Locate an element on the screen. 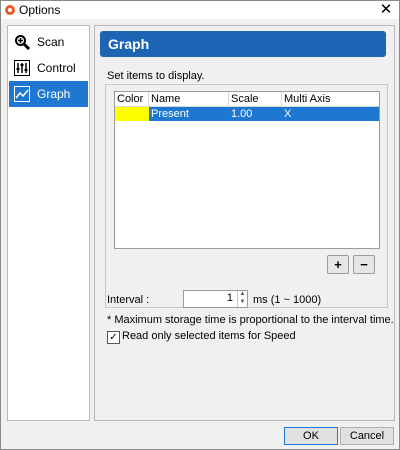  sidebar-item-label: Control is located at coordinates (56, 68).